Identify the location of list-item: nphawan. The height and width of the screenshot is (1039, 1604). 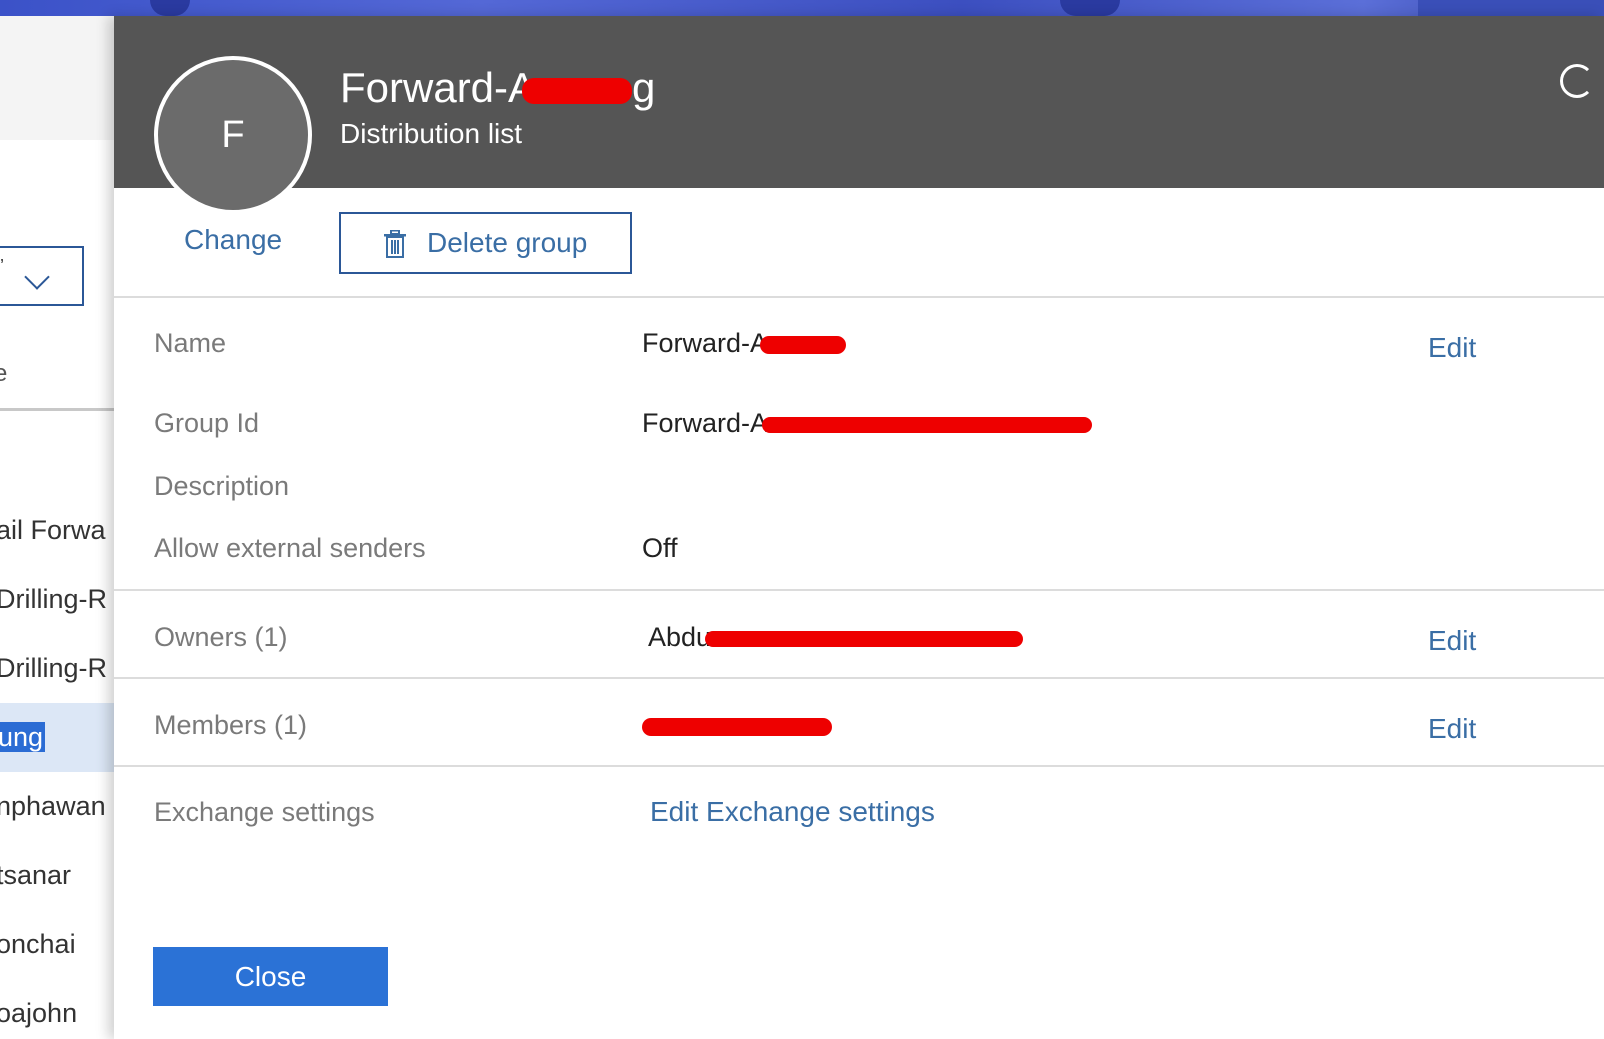
(60, 806).